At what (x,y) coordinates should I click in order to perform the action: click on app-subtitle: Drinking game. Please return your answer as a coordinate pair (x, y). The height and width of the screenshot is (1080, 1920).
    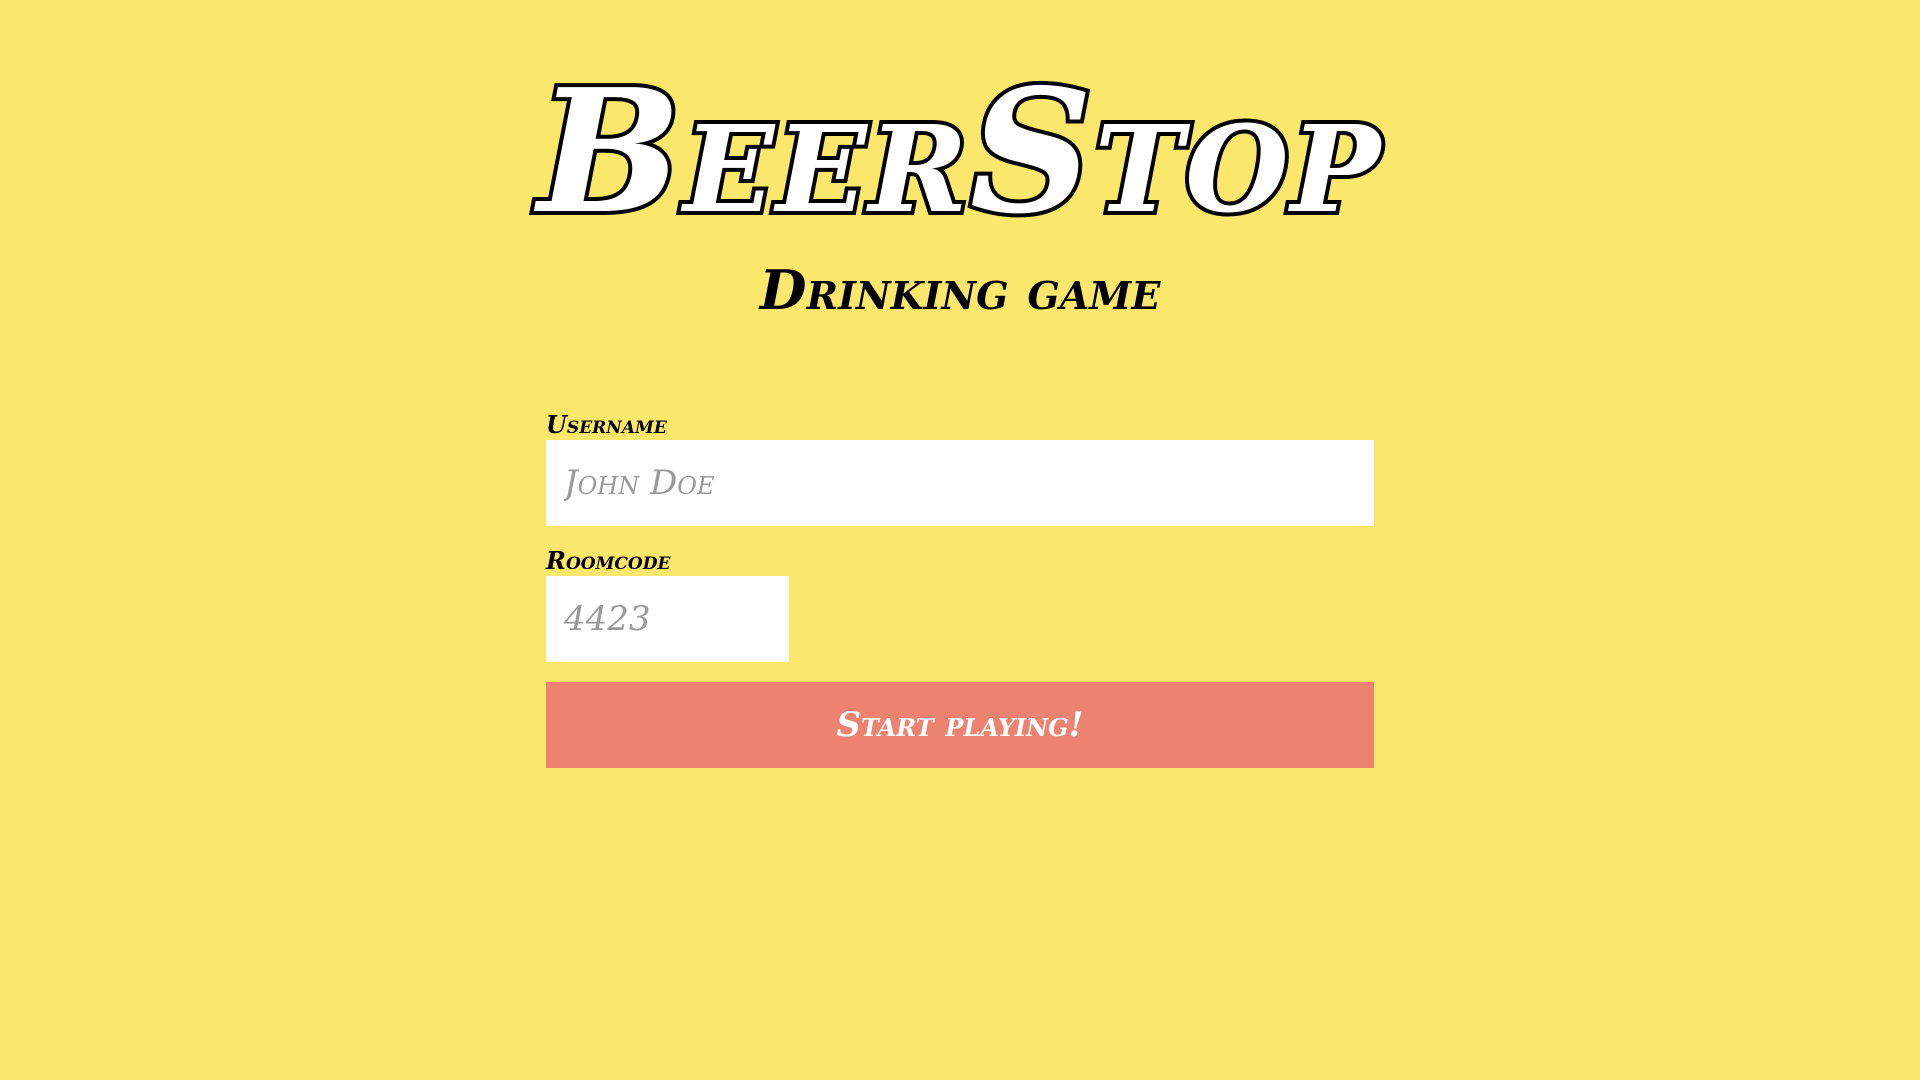
    Looking at the image, I should click on (960, 290).